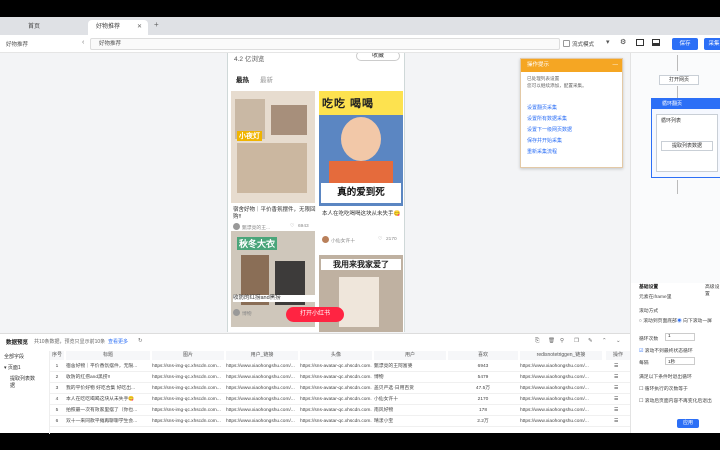  Describe the element at coordinates (24, 382) in the screenshot. I see `sidebar-item-extract: 提取列表数据` at that location.